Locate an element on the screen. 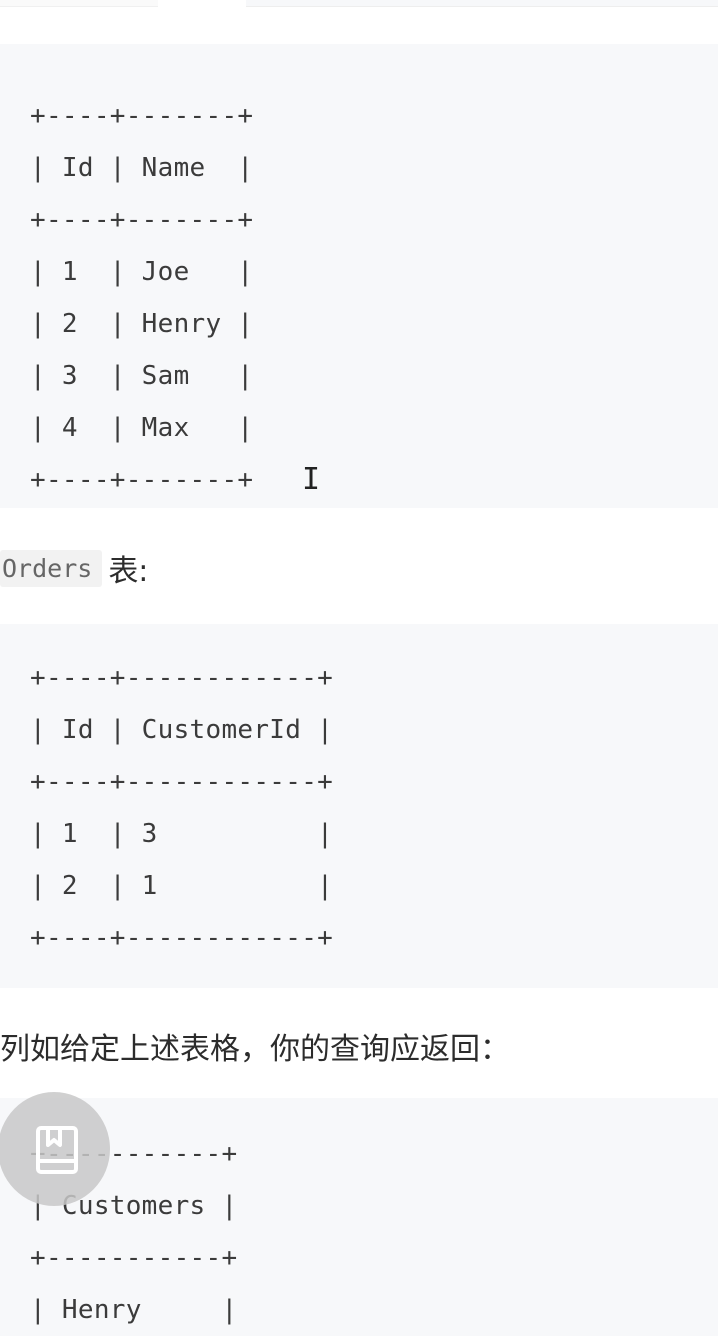  orders-inline-code: Orders is located at coordinates (51, 568).